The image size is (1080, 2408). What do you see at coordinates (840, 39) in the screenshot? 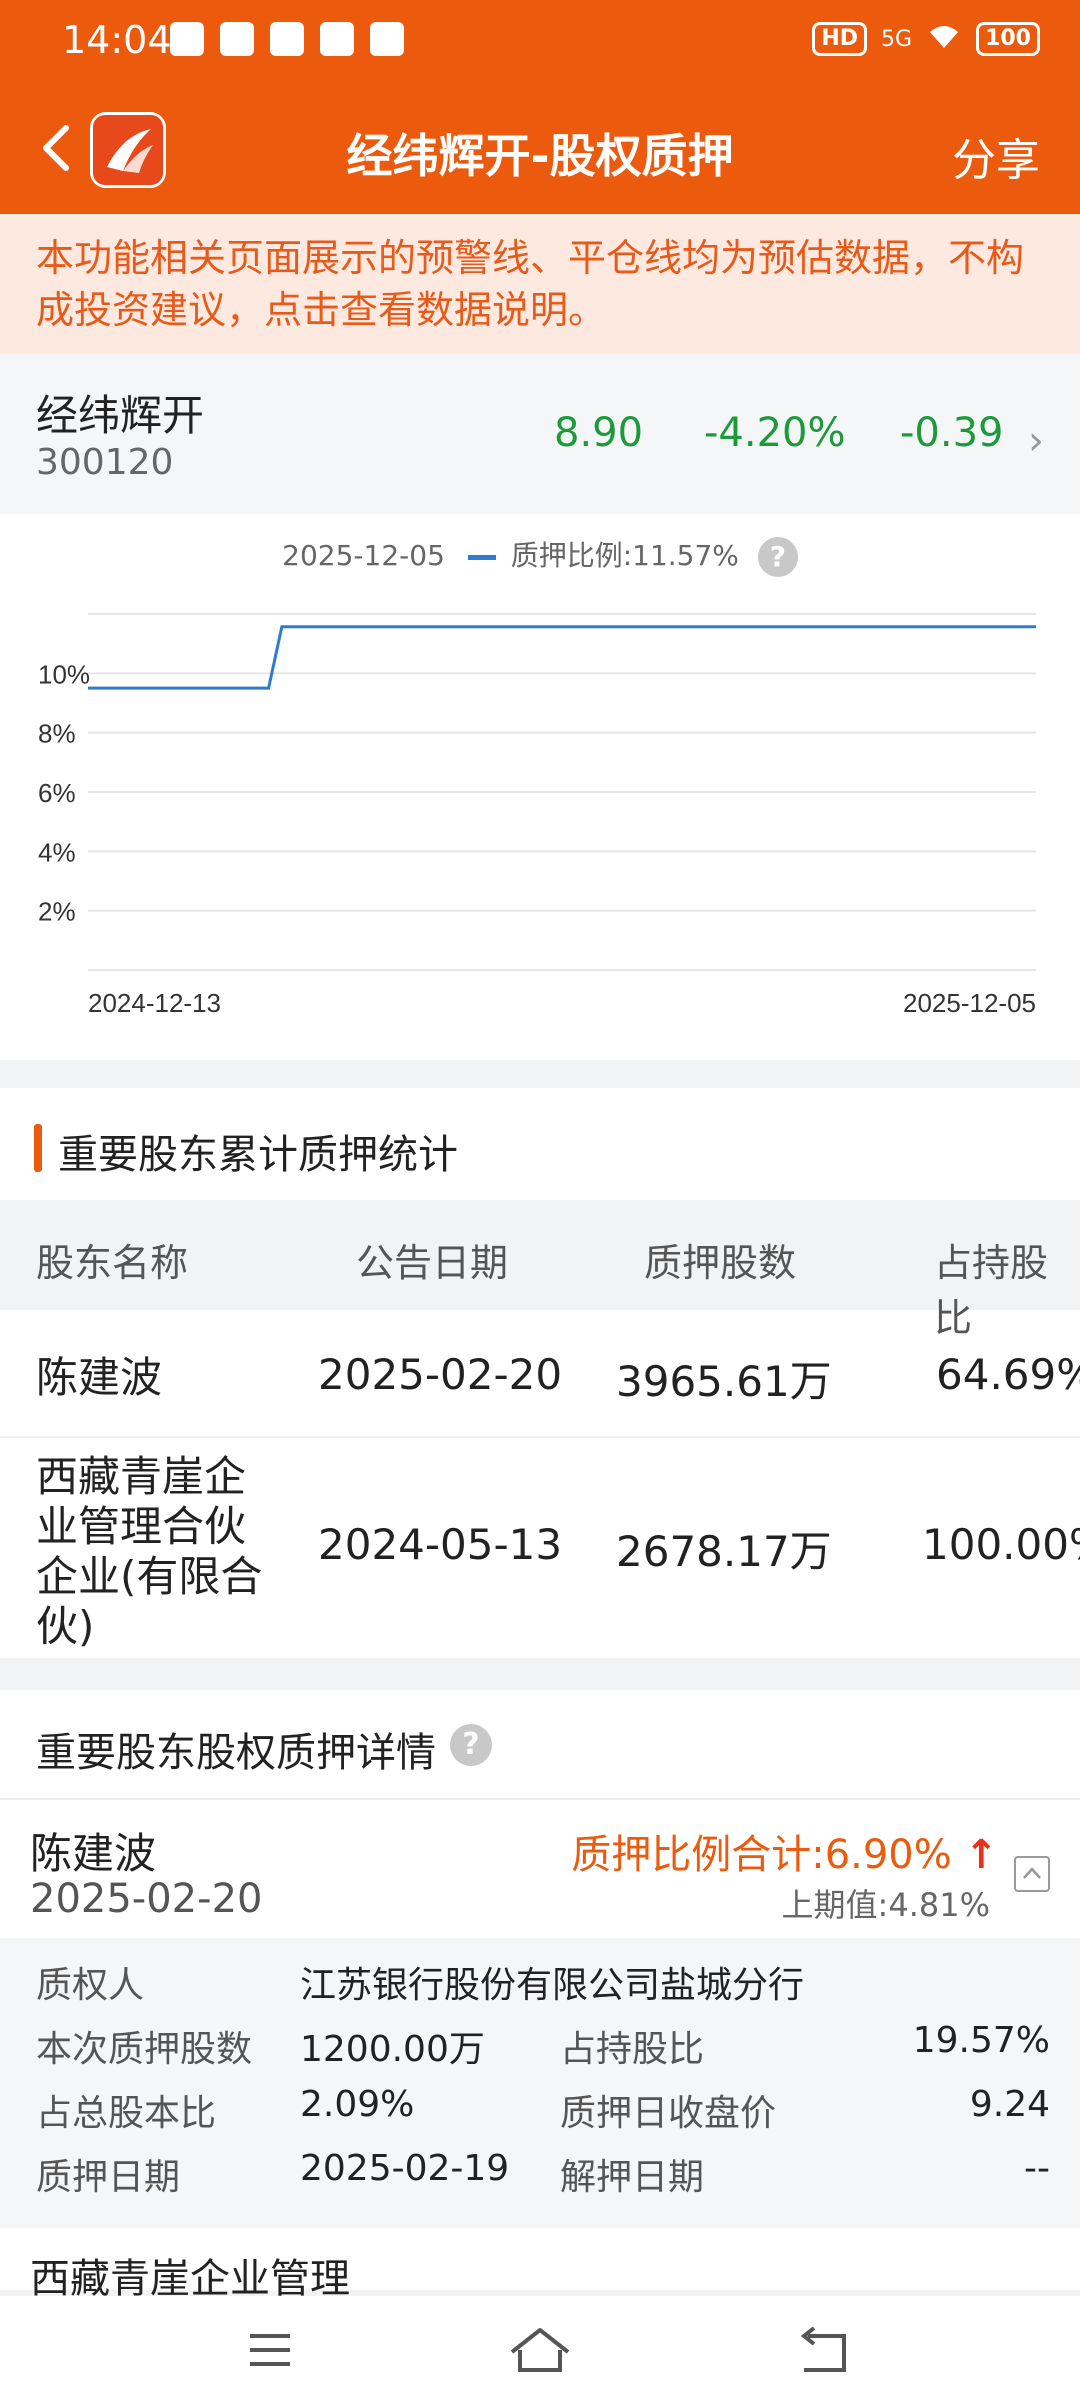
I see `hd-icon: HD` at bounding box center [840, 39].